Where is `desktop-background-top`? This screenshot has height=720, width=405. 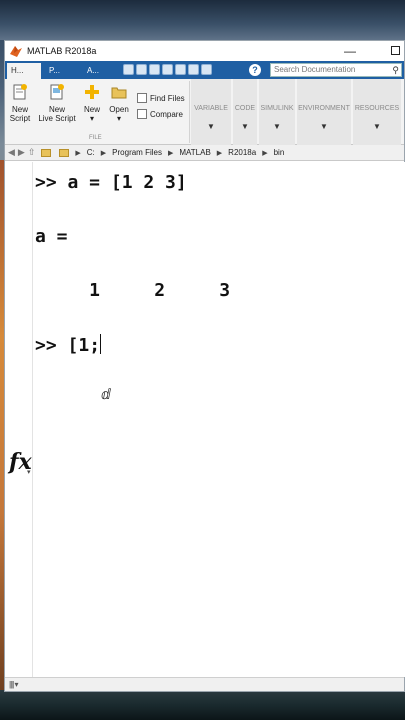
desktop-background-top is located at coordinates (202, 20).